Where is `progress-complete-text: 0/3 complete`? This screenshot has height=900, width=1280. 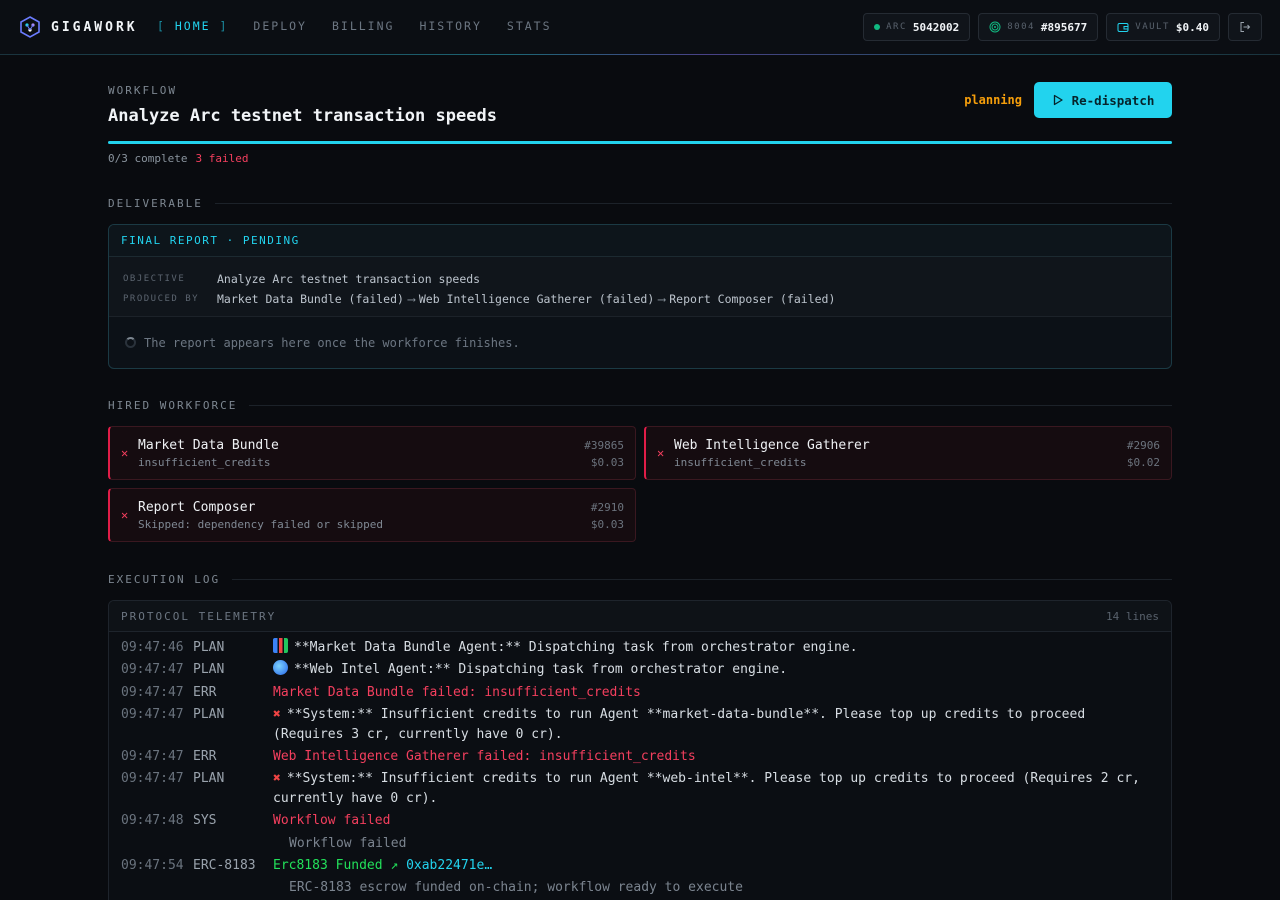 progress-complete-text: 0/3 complete is located at coordinates (148, 158).